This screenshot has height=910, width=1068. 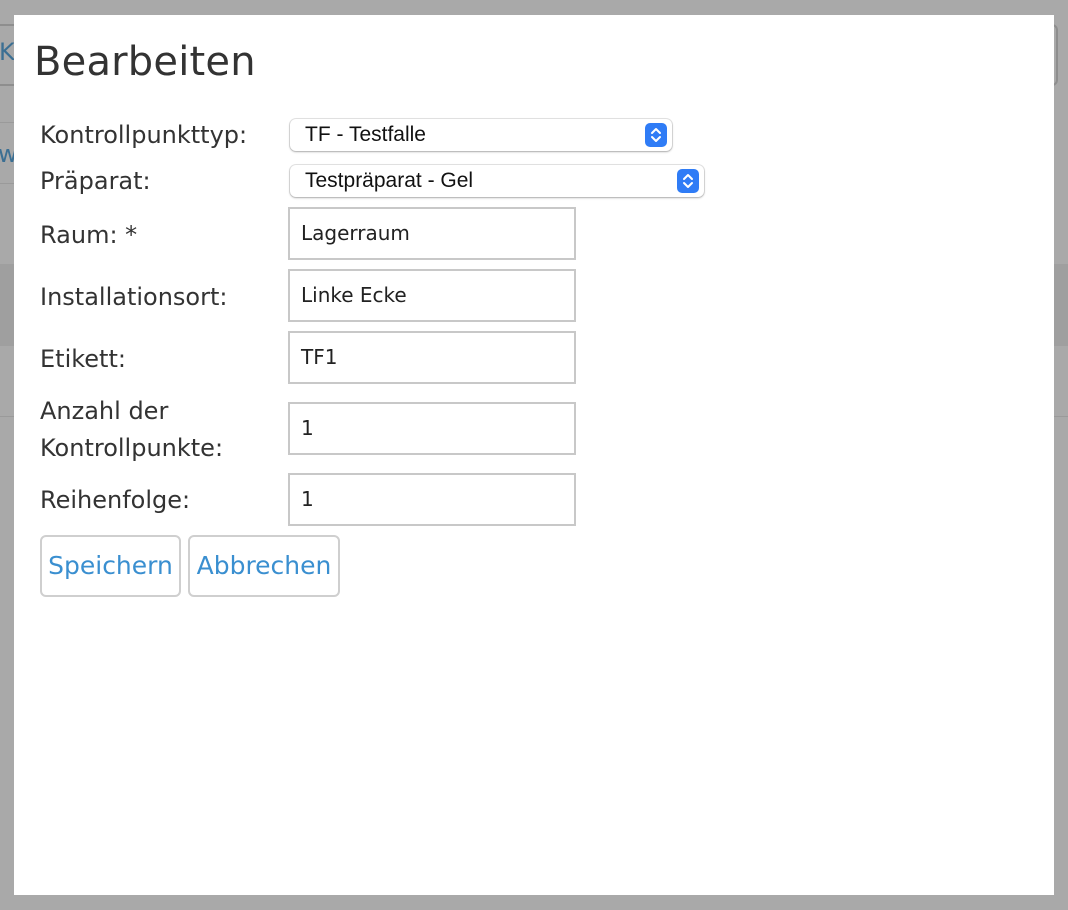 What do you see at coordinates (144, 135) in the screenshot?
I see `kontrollpunkttyp-label: Kontrollpunkttyp:` at bounding box center [144, 135].